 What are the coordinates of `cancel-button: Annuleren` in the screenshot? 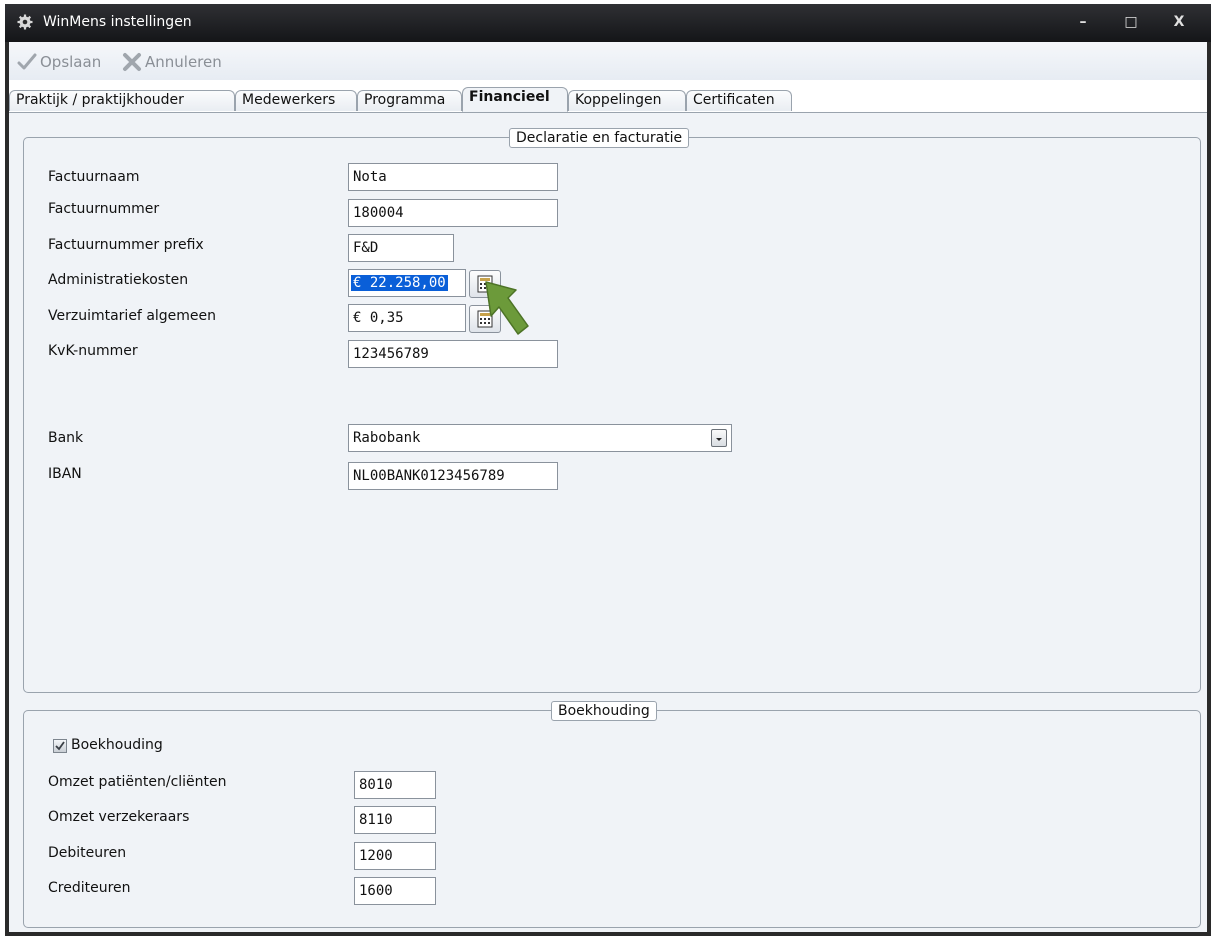 It's located at (172, 62).